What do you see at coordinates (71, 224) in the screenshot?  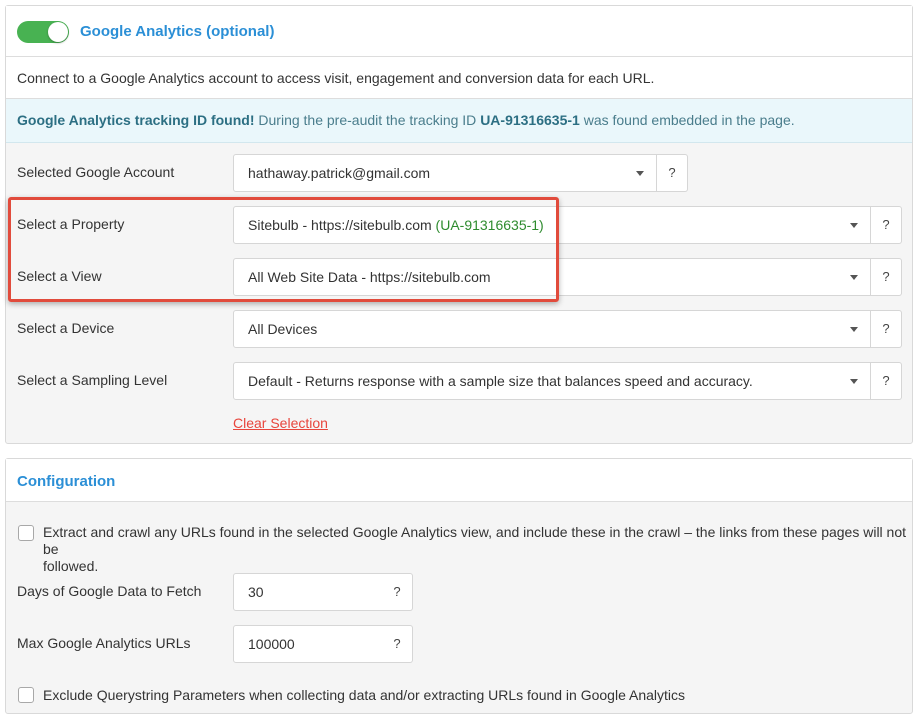 I see `property-label: Select a Property` at bounding box center [71, 224].